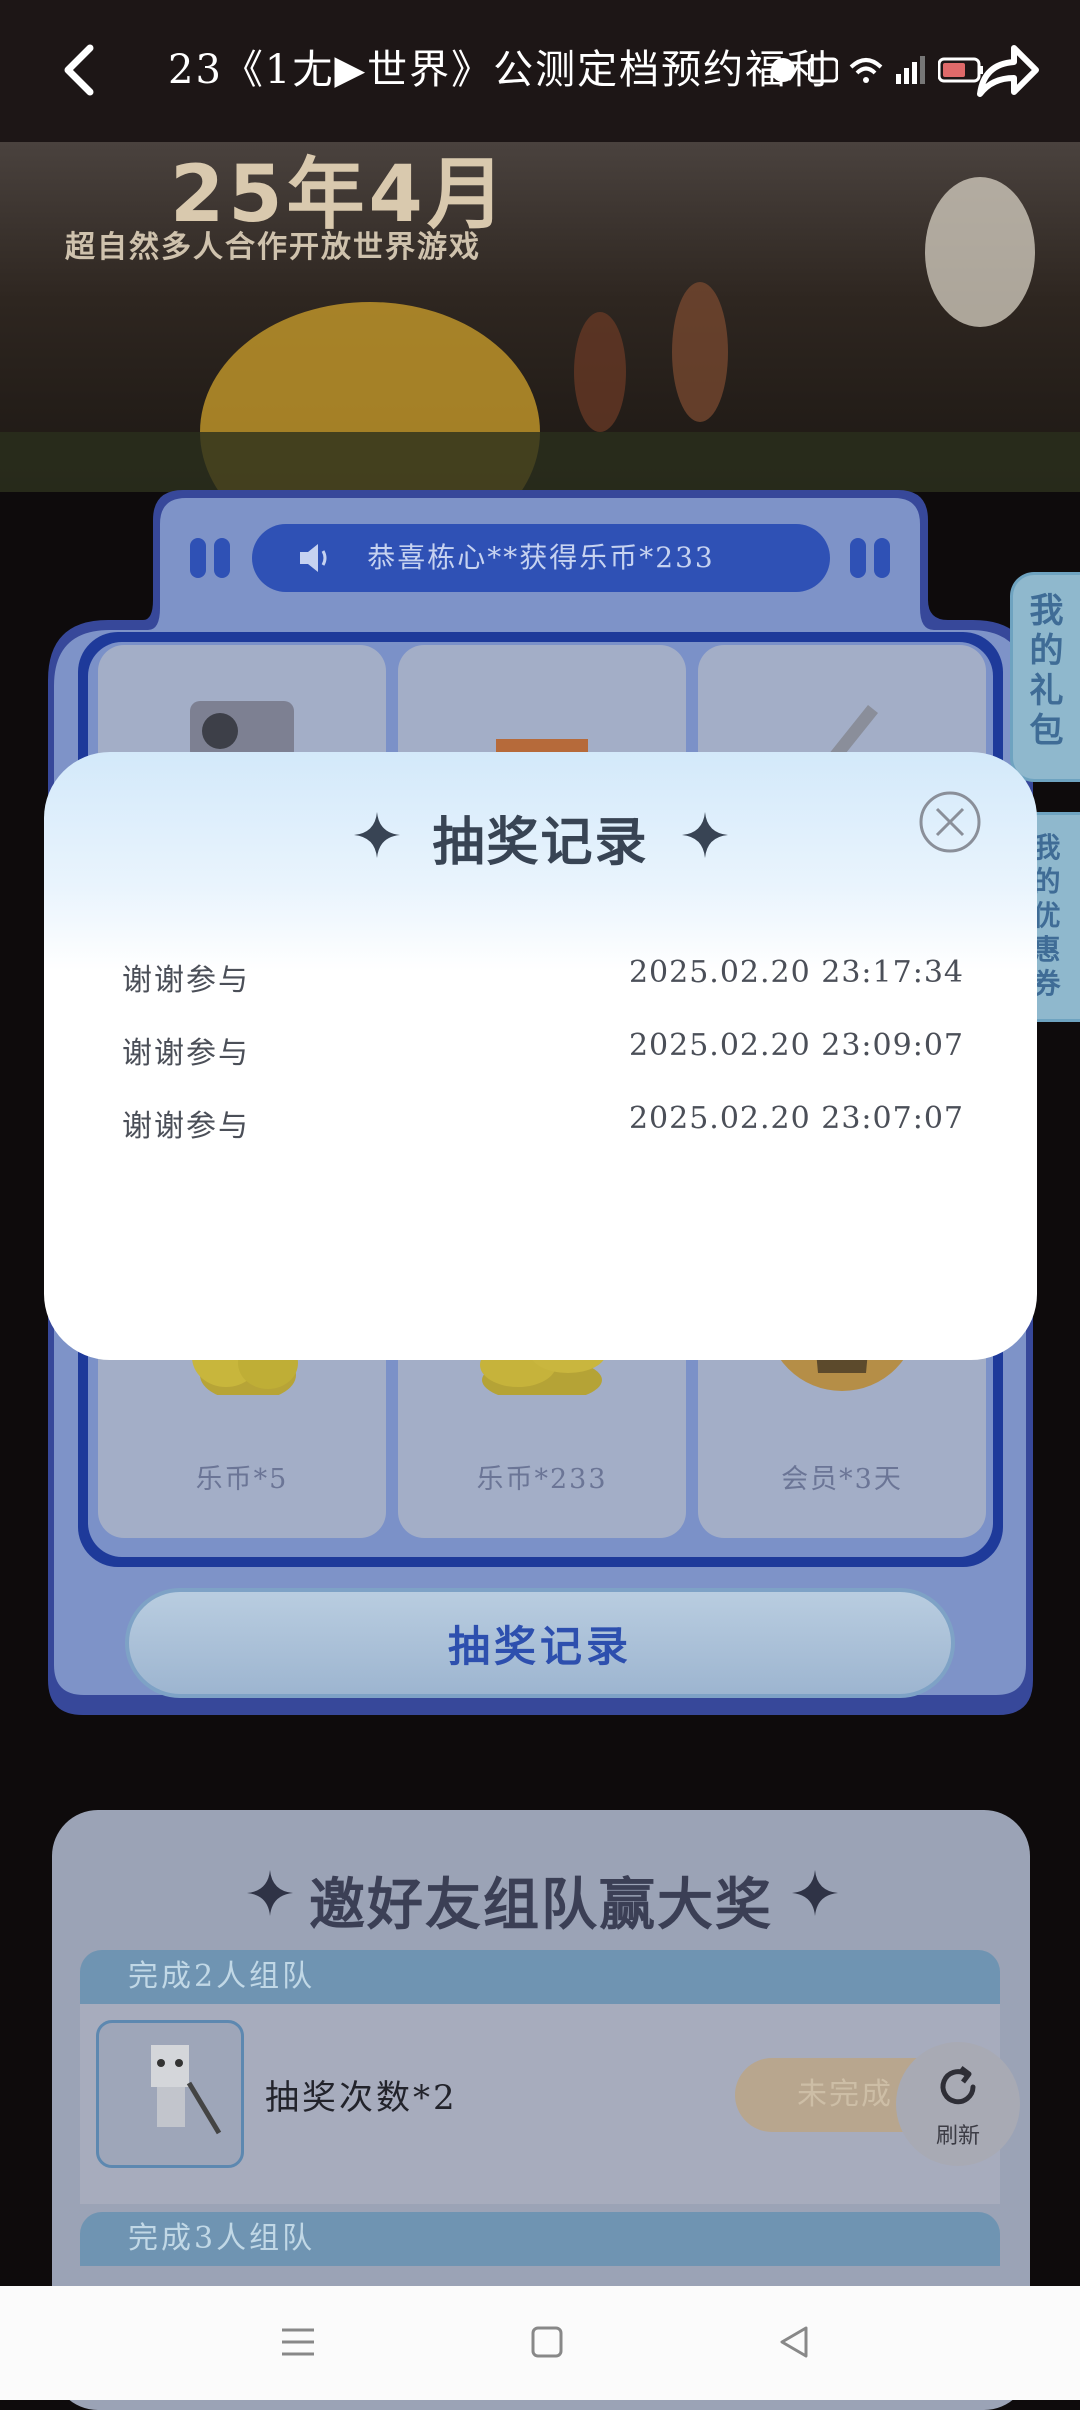 Image resolution: width=1080 pixels, height=2410 pixels. What do you see at coordinates (313, 570) in the screenshot?
I see `speaker-icon` at bounding box center [313, 570].